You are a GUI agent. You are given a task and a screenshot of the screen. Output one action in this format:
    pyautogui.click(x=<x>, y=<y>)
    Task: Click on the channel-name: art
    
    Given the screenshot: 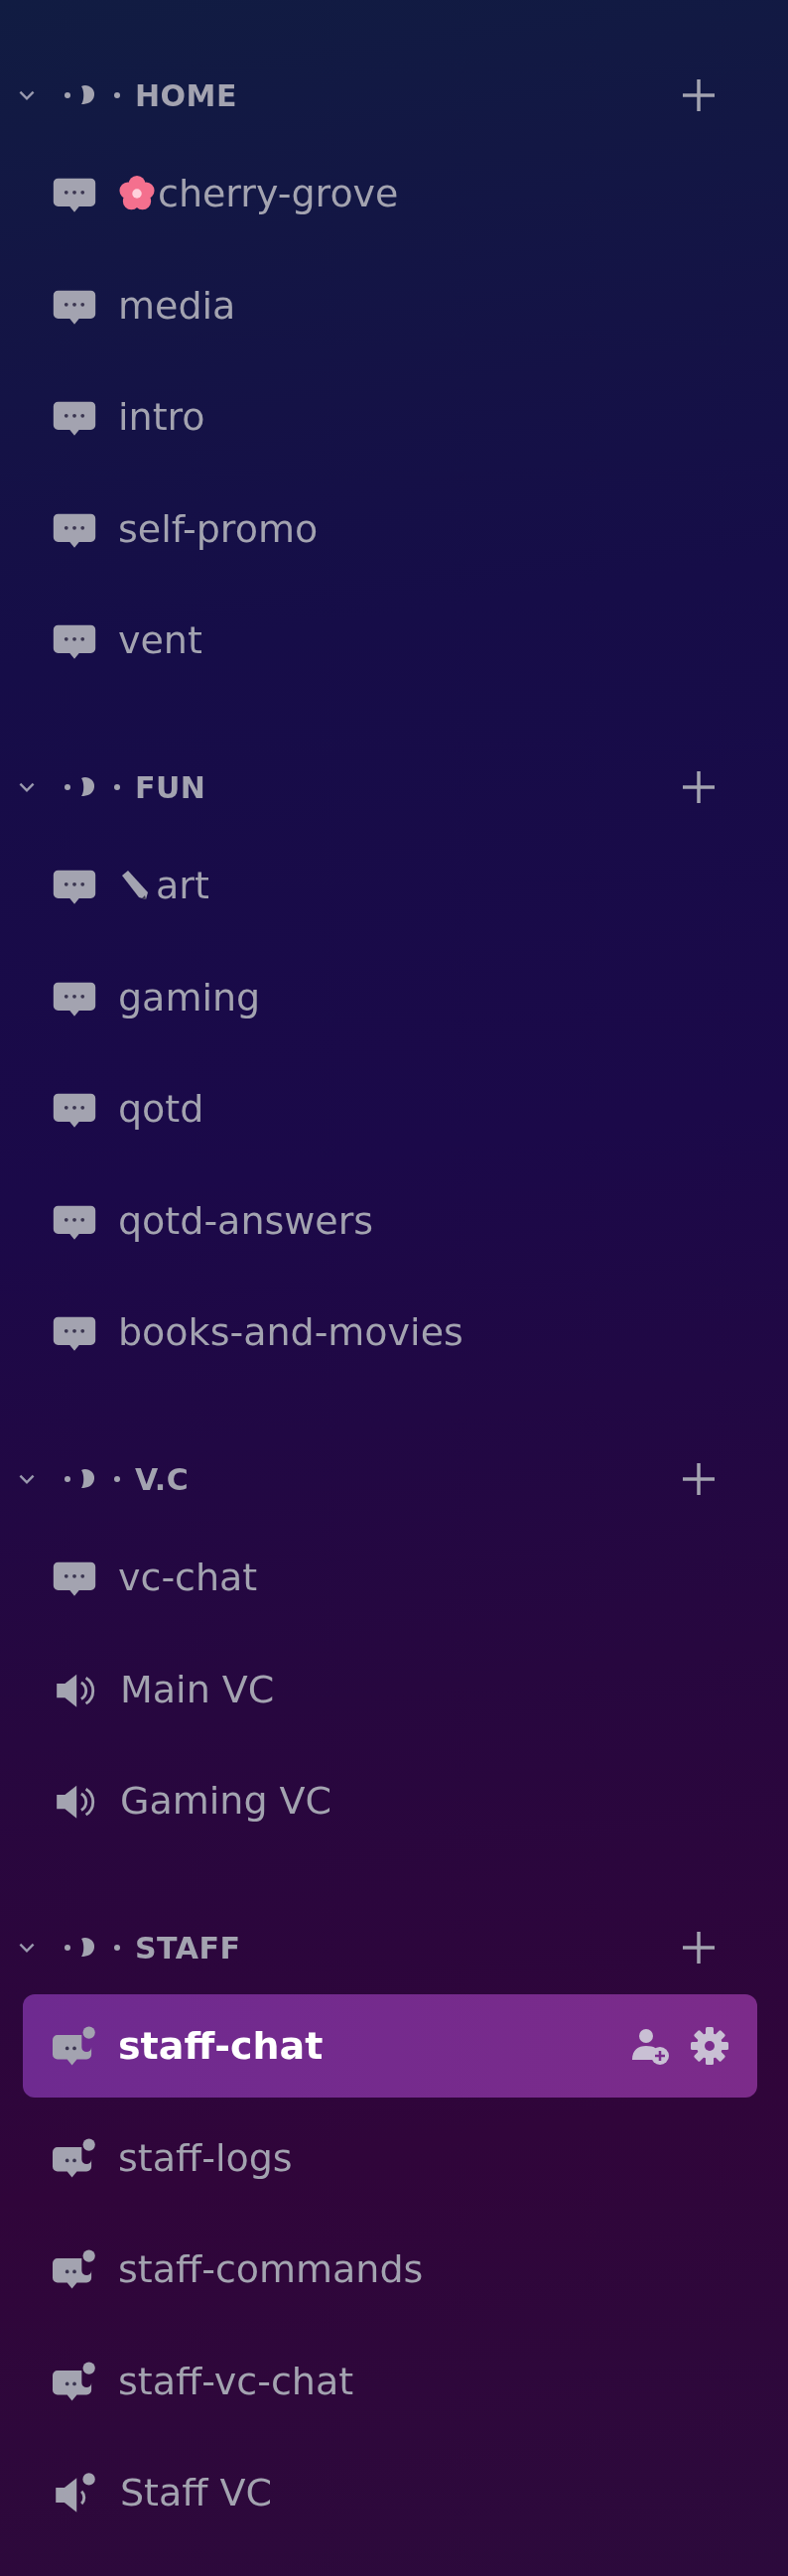 What is the action you would take?
    pyautogui.click(x=182, y=885)
    